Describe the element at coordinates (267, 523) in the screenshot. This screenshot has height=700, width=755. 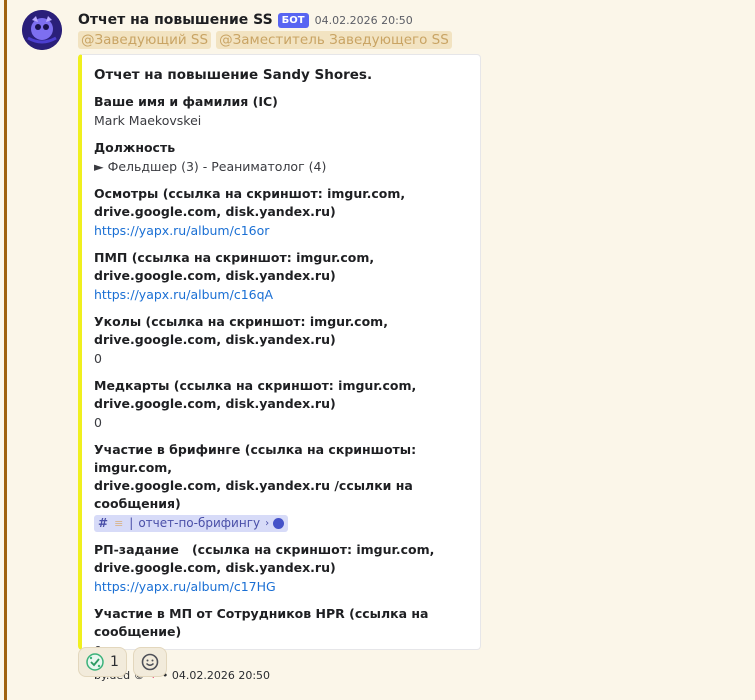
I see `chevron-right-icon: ›` at that location.